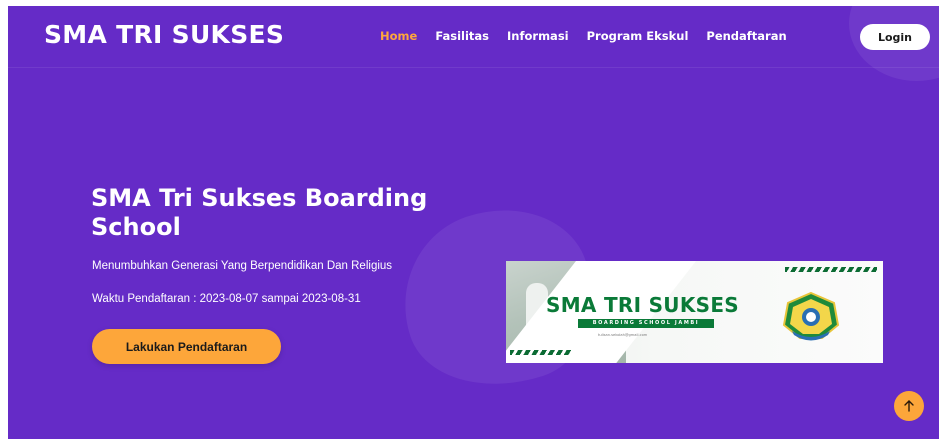 The height and width of the screenshot is (443, 947). I want to click on login-button: Login, so click(895, 37).